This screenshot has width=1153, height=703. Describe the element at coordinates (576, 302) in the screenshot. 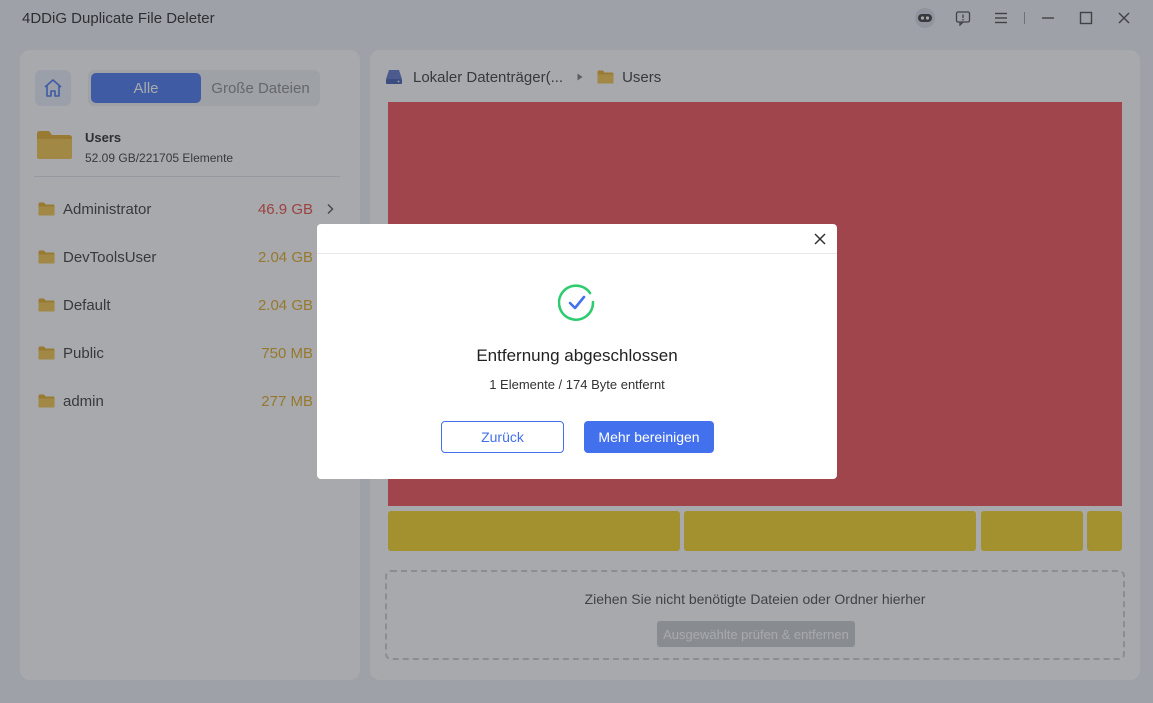

I see `success-check-icon` at that location.